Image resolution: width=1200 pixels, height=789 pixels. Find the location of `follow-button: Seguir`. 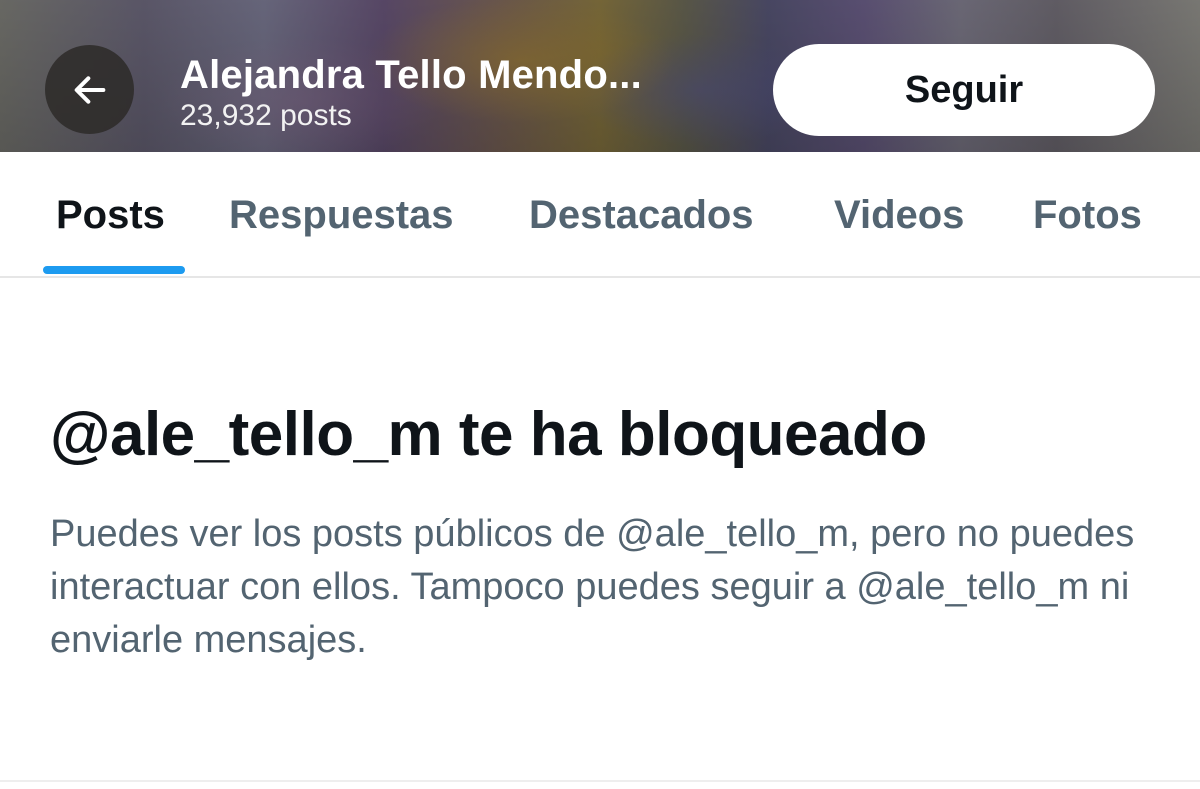

follow-button: Seguir is located at coordinates (964, 90).